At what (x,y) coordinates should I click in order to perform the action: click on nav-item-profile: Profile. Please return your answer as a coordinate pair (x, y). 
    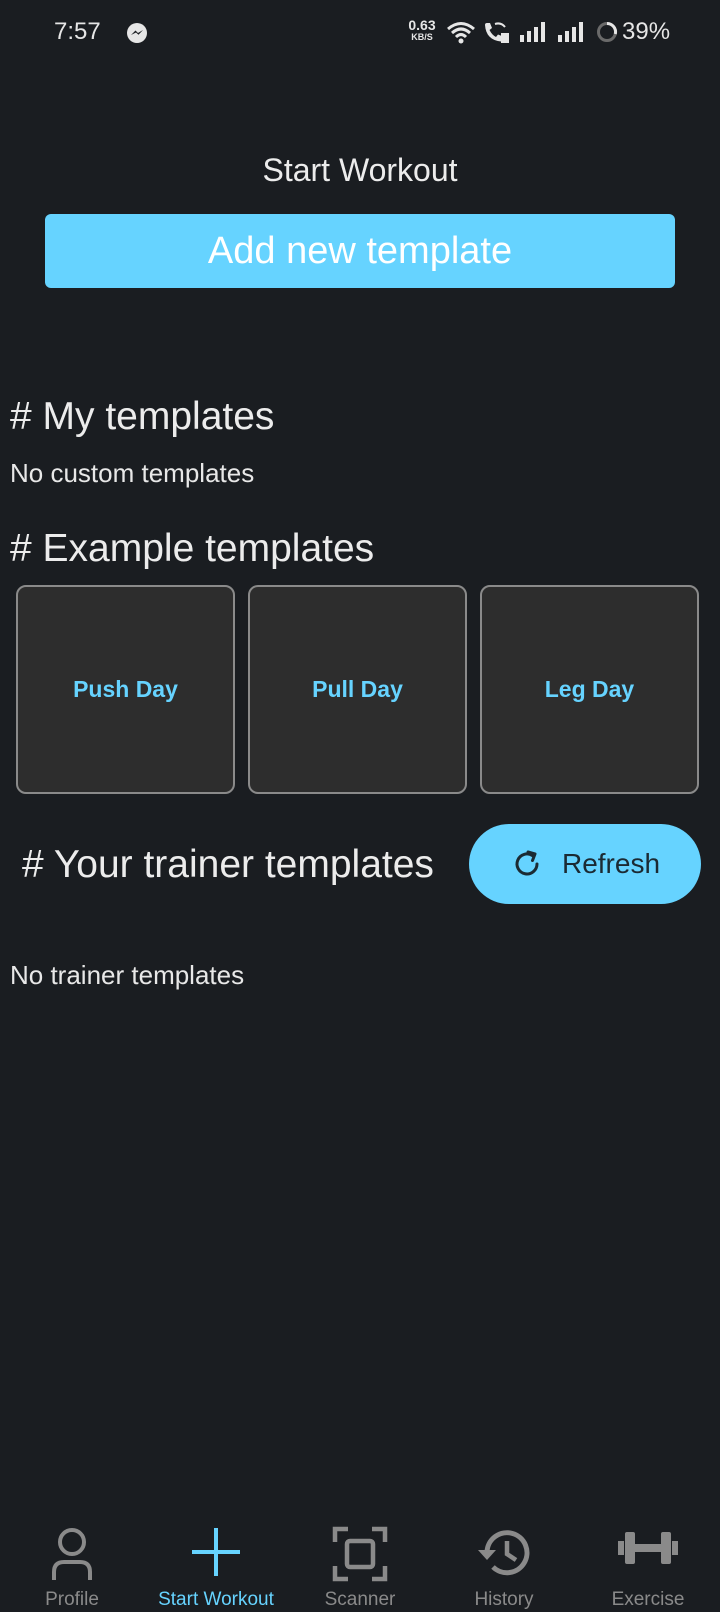
    Looking at the image, I should click on (72, 1562).